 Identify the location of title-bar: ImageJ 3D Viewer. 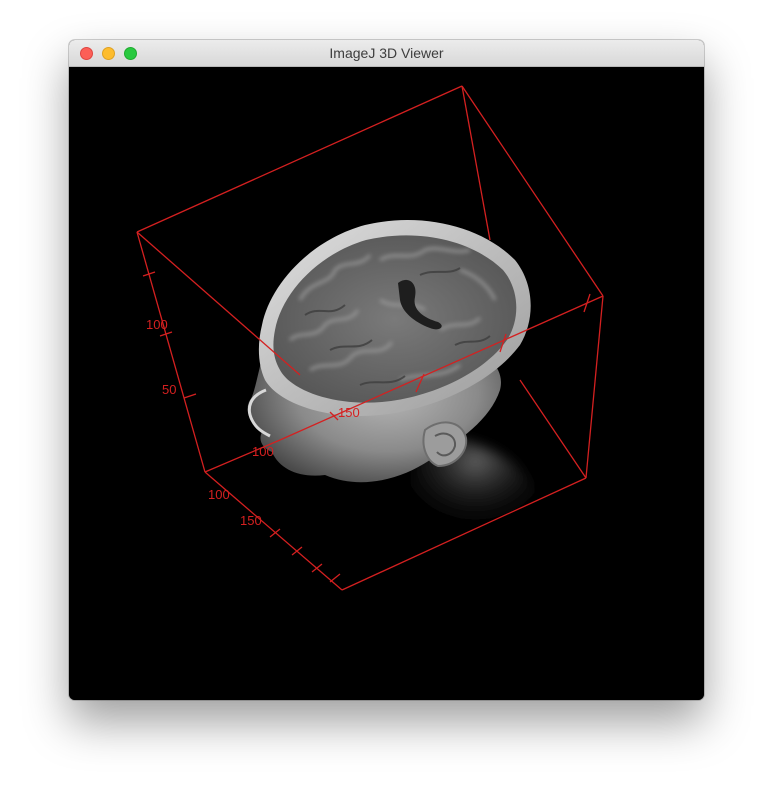
(386, 53).